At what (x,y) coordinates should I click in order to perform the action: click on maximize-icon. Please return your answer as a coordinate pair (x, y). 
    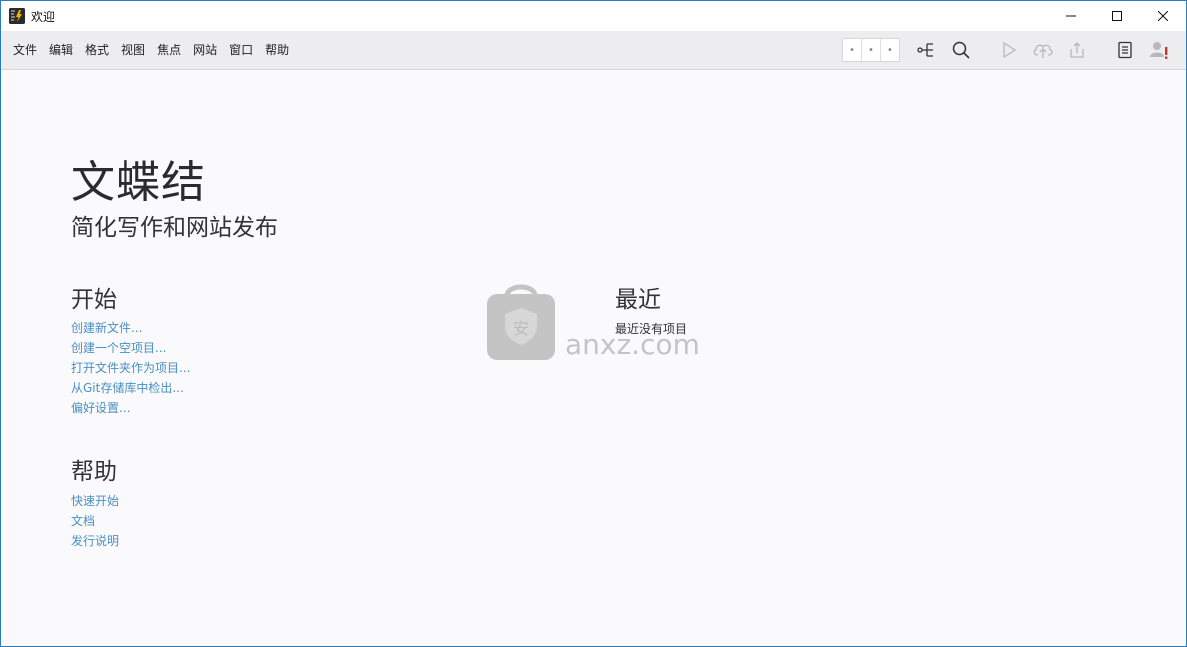
    Looking at the image, I should click on (1117, 16).